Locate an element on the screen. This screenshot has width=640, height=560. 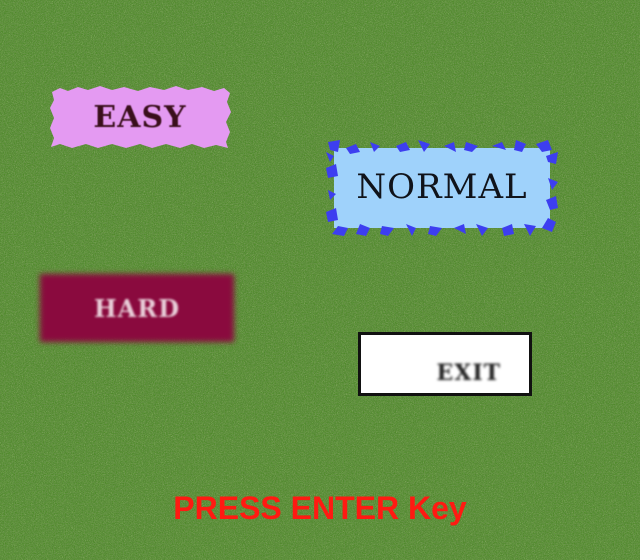
hard-label: HARD is located at coordinates (137, 308).